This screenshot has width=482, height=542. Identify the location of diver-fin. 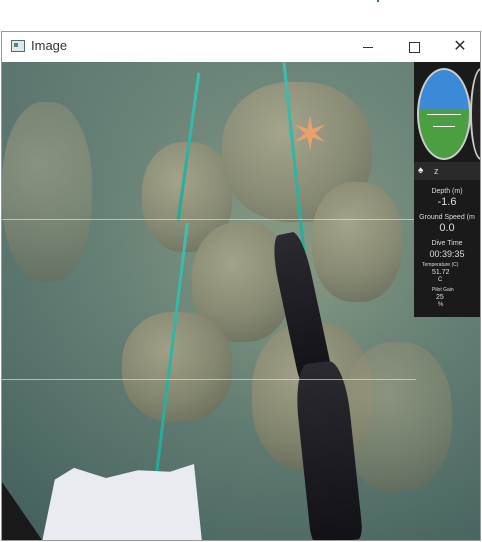
(122, 502).